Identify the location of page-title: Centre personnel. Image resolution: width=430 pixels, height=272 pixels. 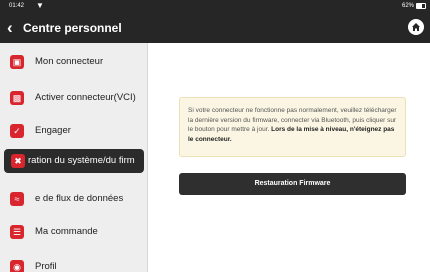
(72, 28).